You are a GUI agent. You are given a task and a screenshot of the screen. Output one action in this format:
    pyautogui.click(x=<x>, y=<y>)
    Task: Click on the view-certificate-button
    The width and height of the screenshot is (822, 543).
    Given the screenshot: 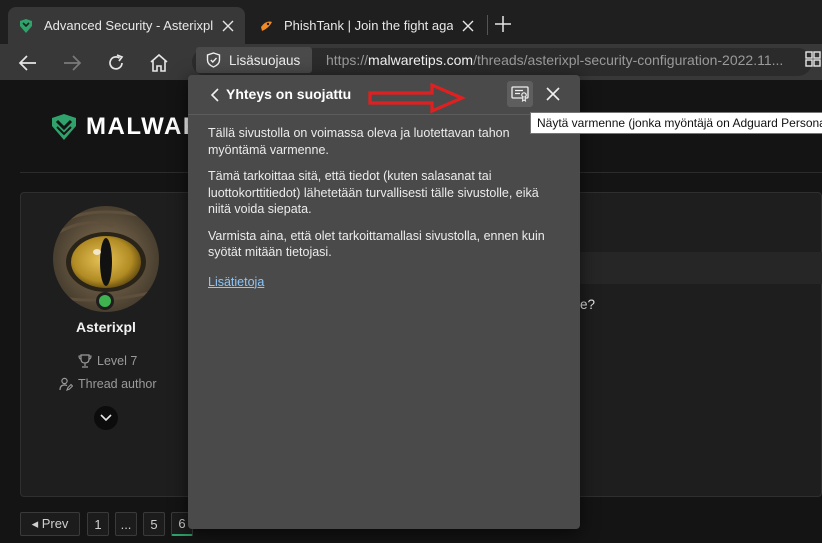 What is the action you would take?
    pyautogui.click(x=520, y=94)
    